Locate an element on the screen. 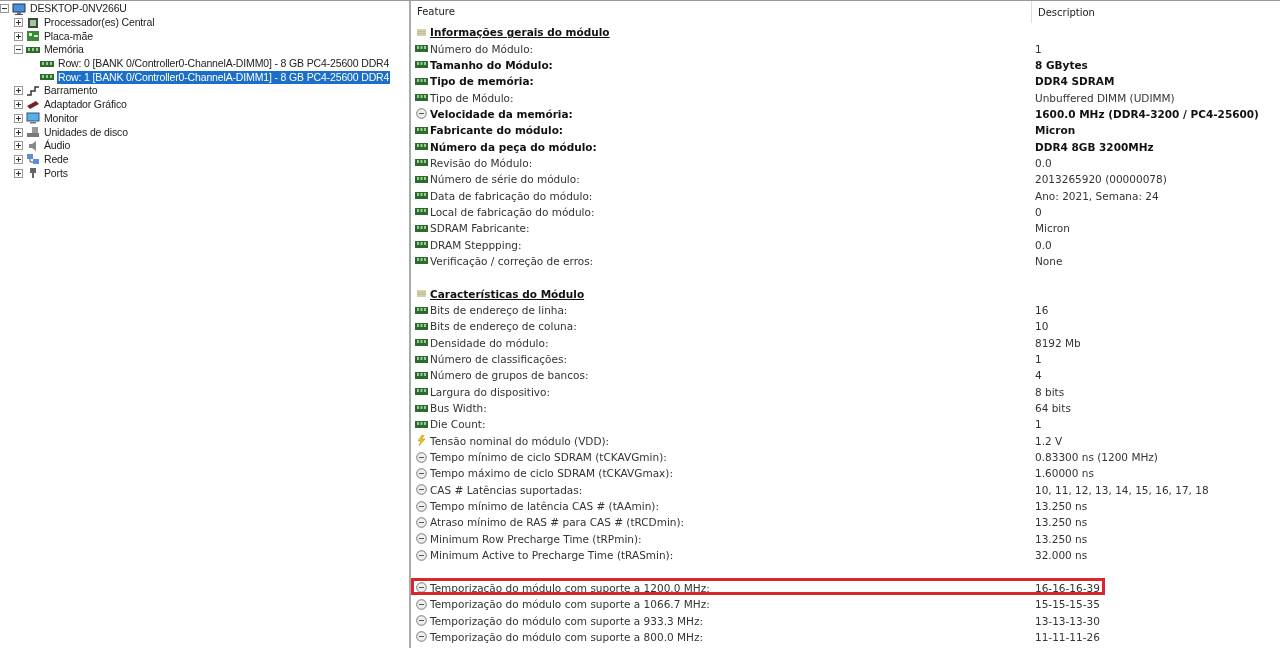 Image resolution: width=1280 pixels, height=648 pixels. column-header: Description is located at coordinates (1156, 12).